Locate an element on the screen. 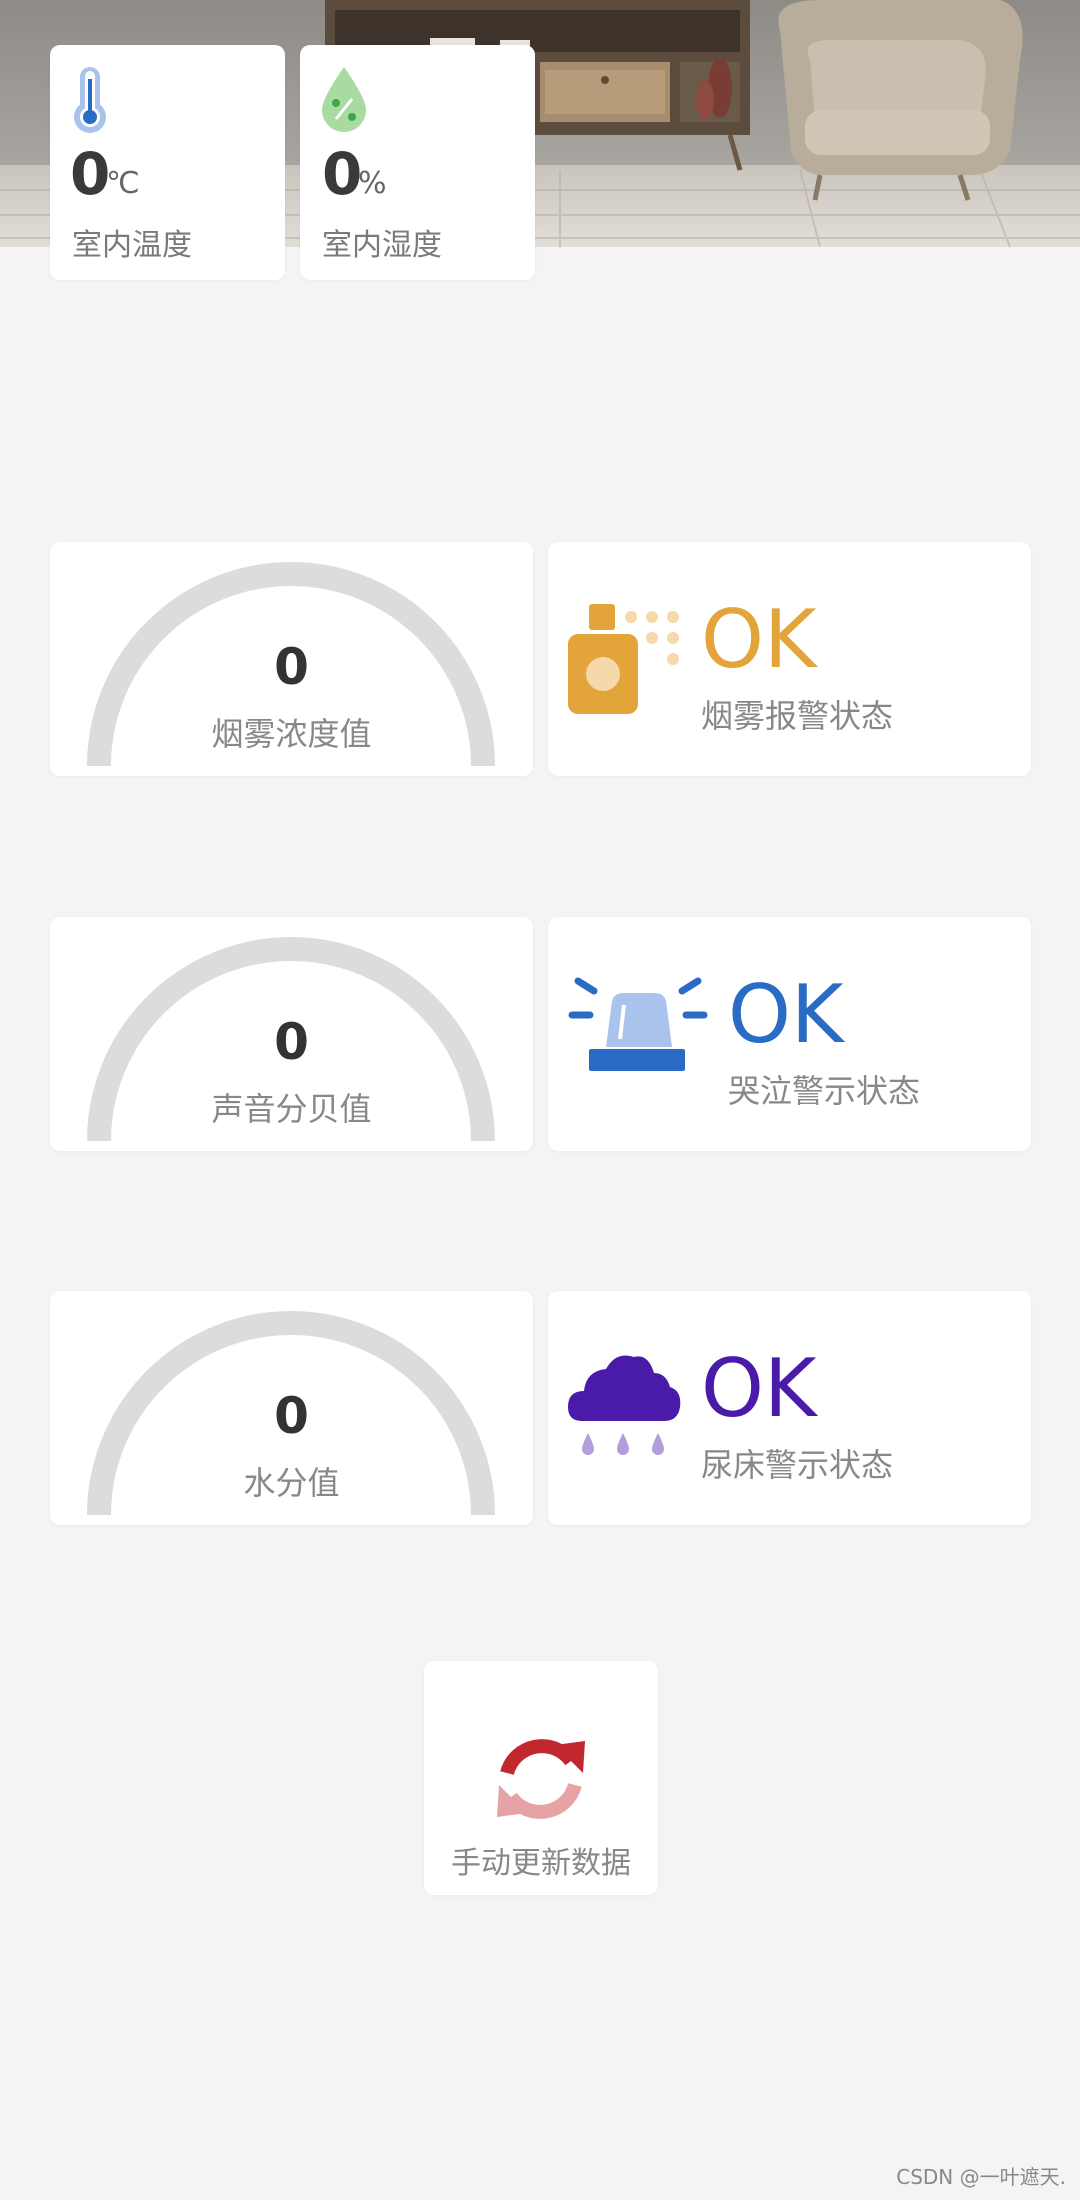 This screenshot has height=2200, width=1080. sound-decibel-value: 0 is located at coordinates (291, 1042).